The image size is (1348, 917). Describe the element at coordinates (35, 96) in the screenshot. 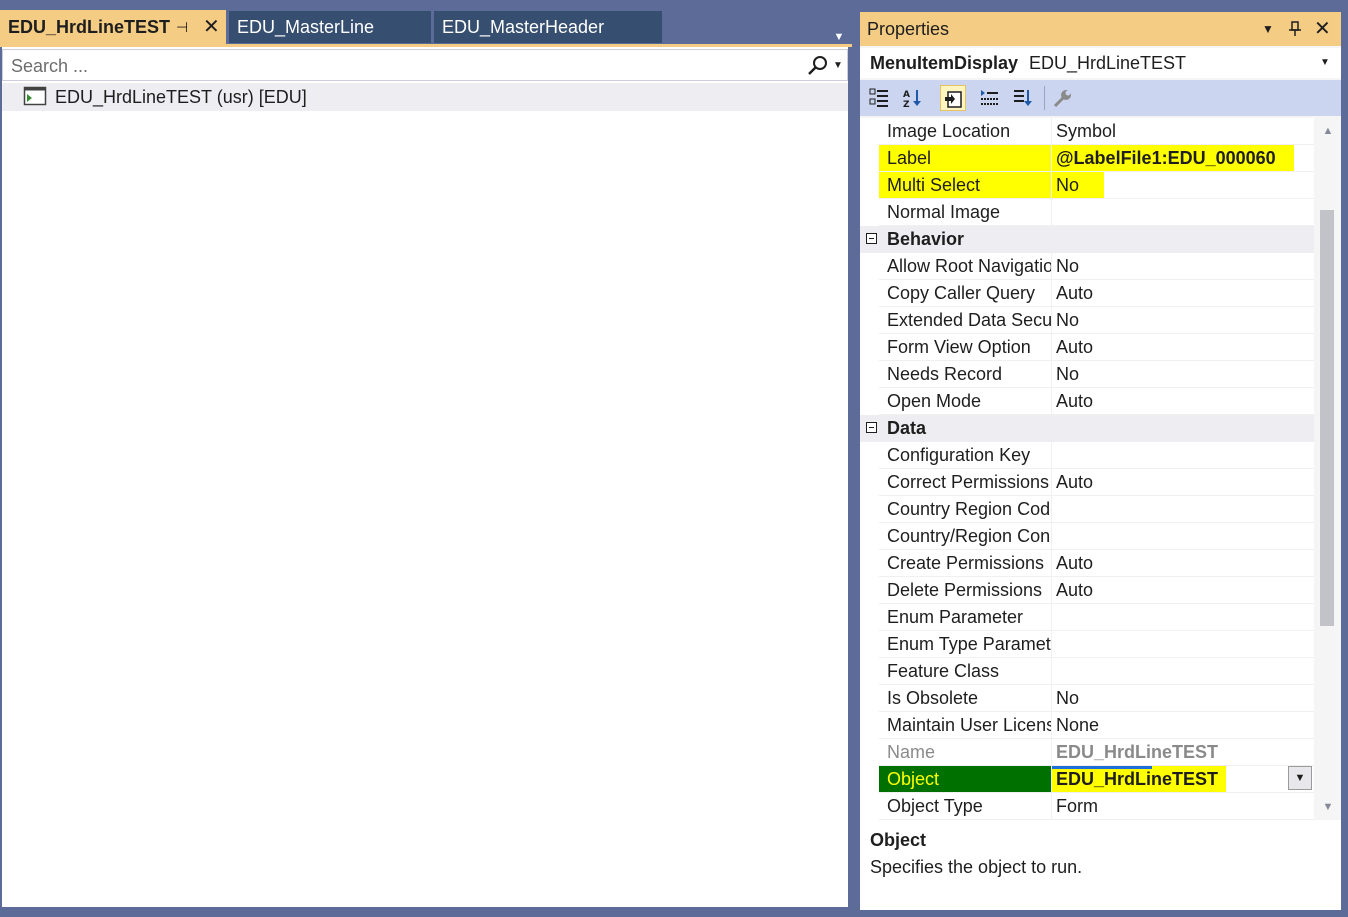

I see `menu-item-display-icon` at that location.